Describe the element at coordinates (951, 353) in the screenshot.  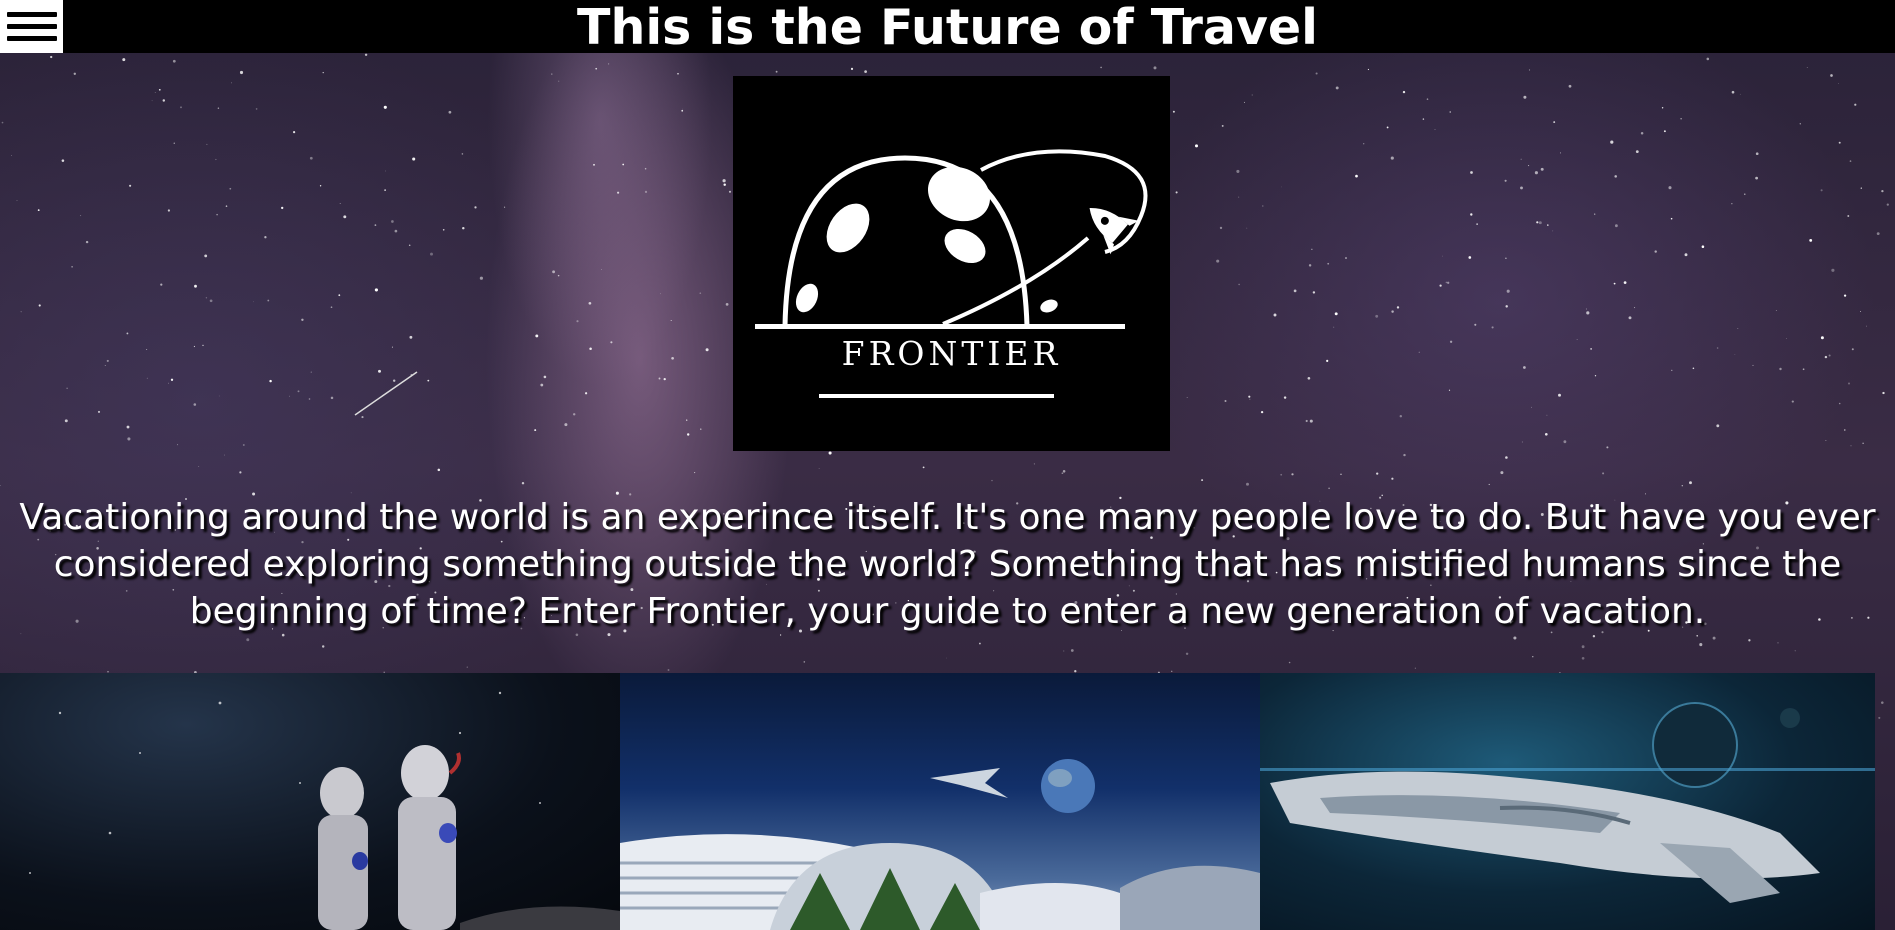
I see `logo-brand-text: FRONTIER` at that location.